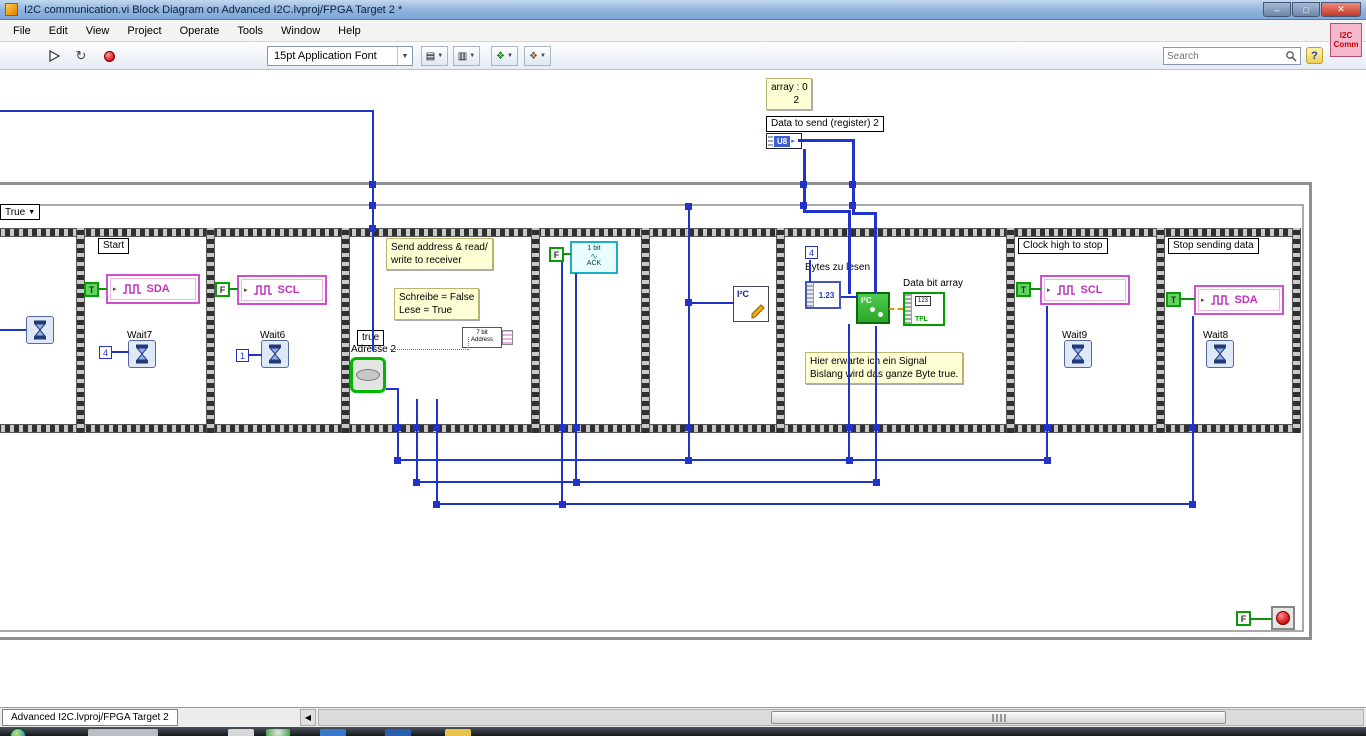 The image size is (1366, 736). I want to click on loop-condition-terminal, so click(1283, 618).